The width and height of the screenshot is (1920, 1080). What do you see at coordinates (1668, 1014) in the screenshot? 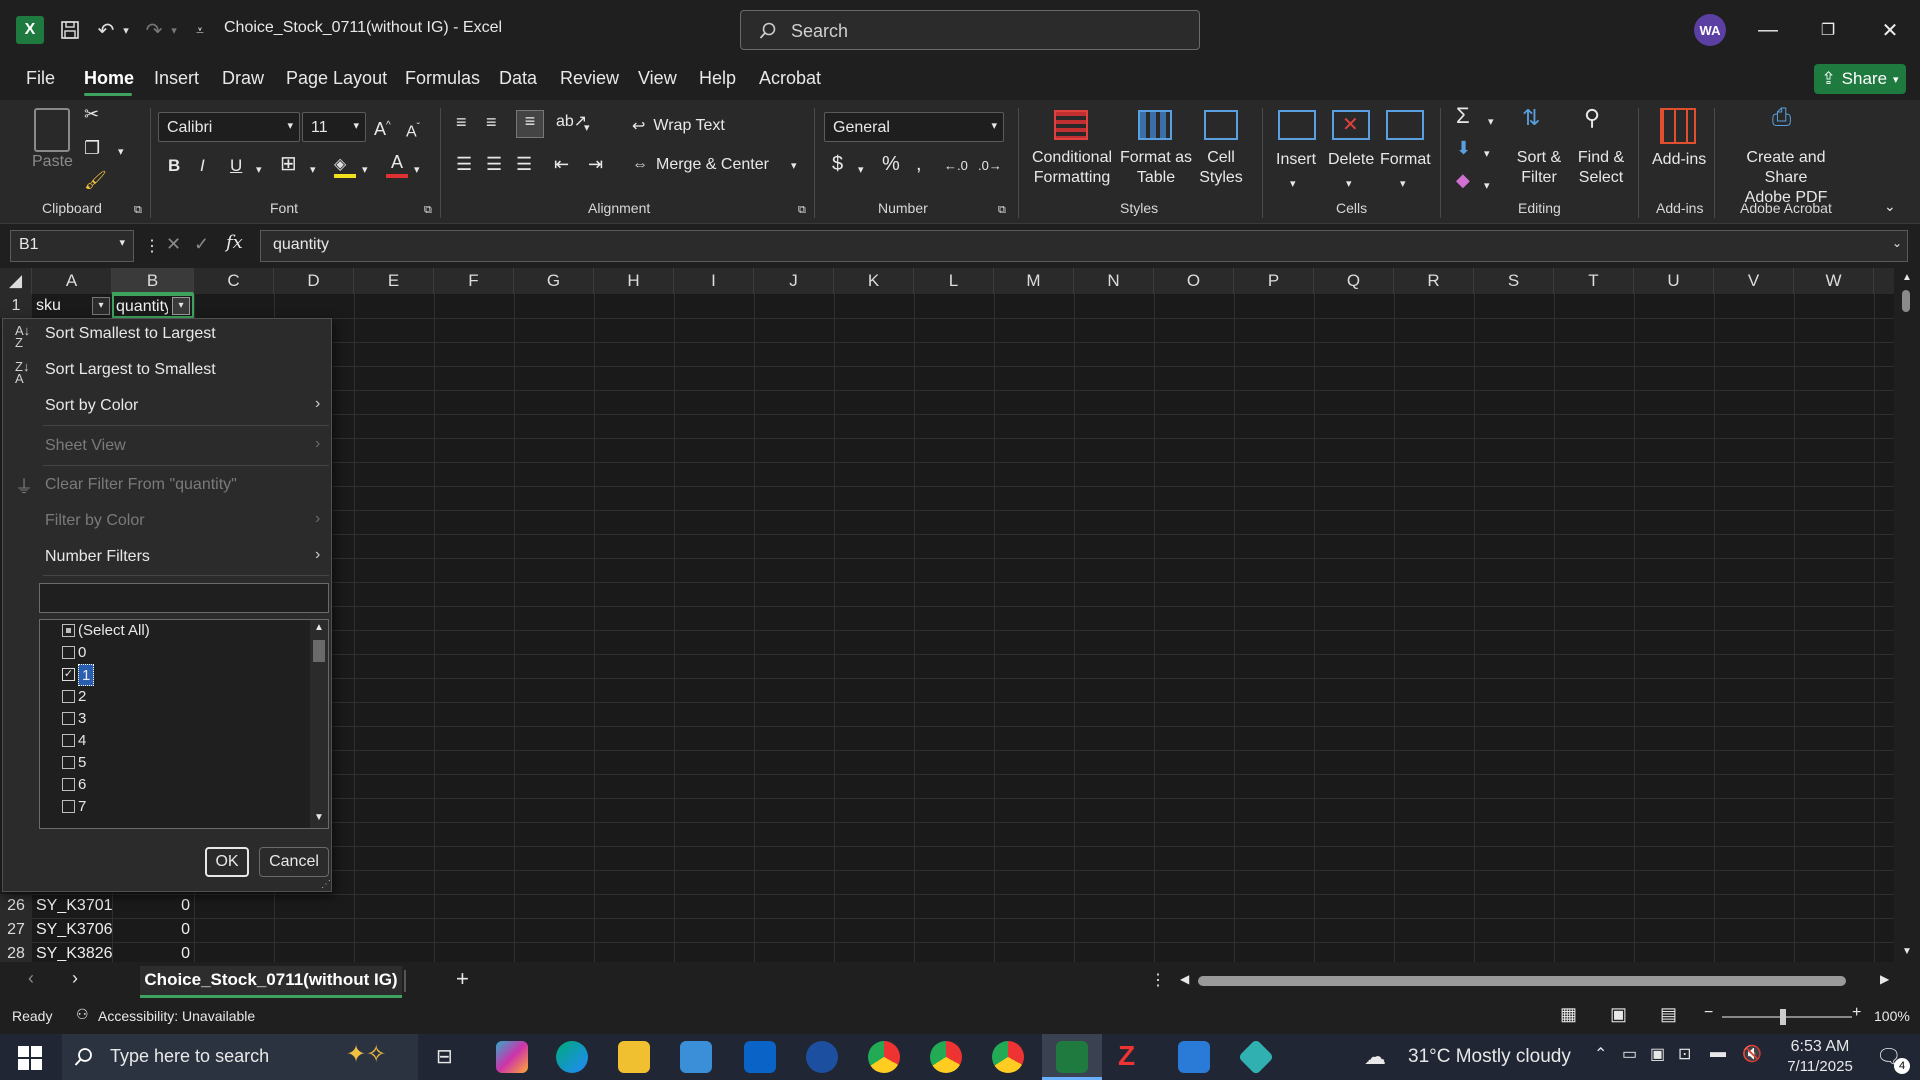
I see `page-break-view-icon: ▤` at bounding box center [1668, 1014].